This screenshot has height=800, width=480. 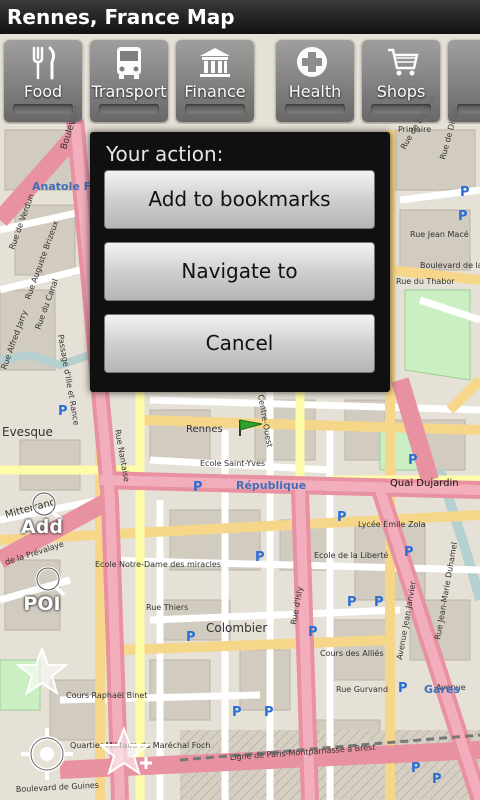 What do you see at coordinates (158, 564) in the screenshot?
I see `map-label-ecole-notre-dame: Ecole Notre-Dame des miracles` at bounding box center [158, 564].